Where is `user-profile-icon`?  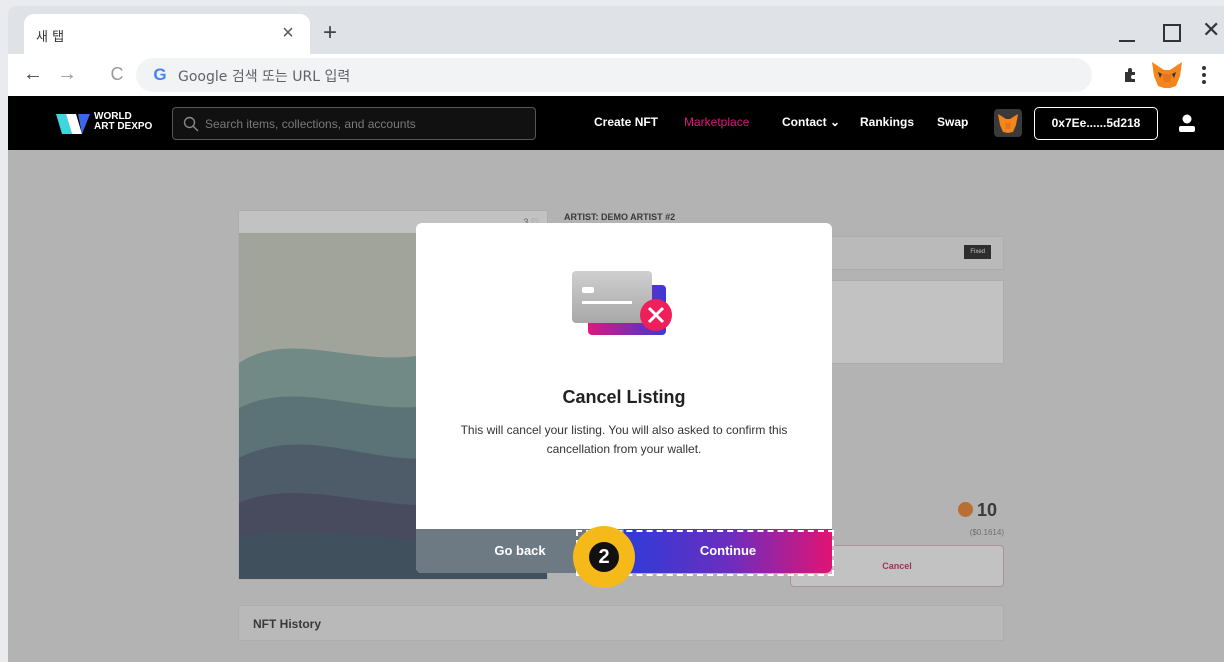
user-profile-icon is located at coordinates (1187, 123).